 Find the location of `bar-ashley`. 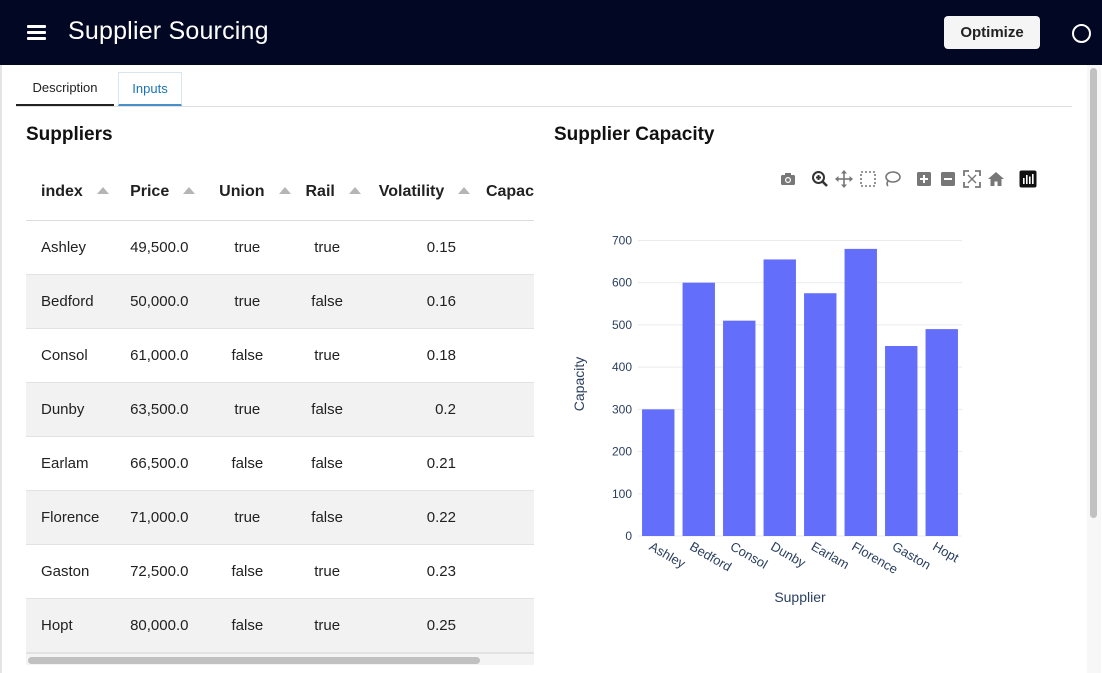

bar-ashley is located at coordinates (658, 472).